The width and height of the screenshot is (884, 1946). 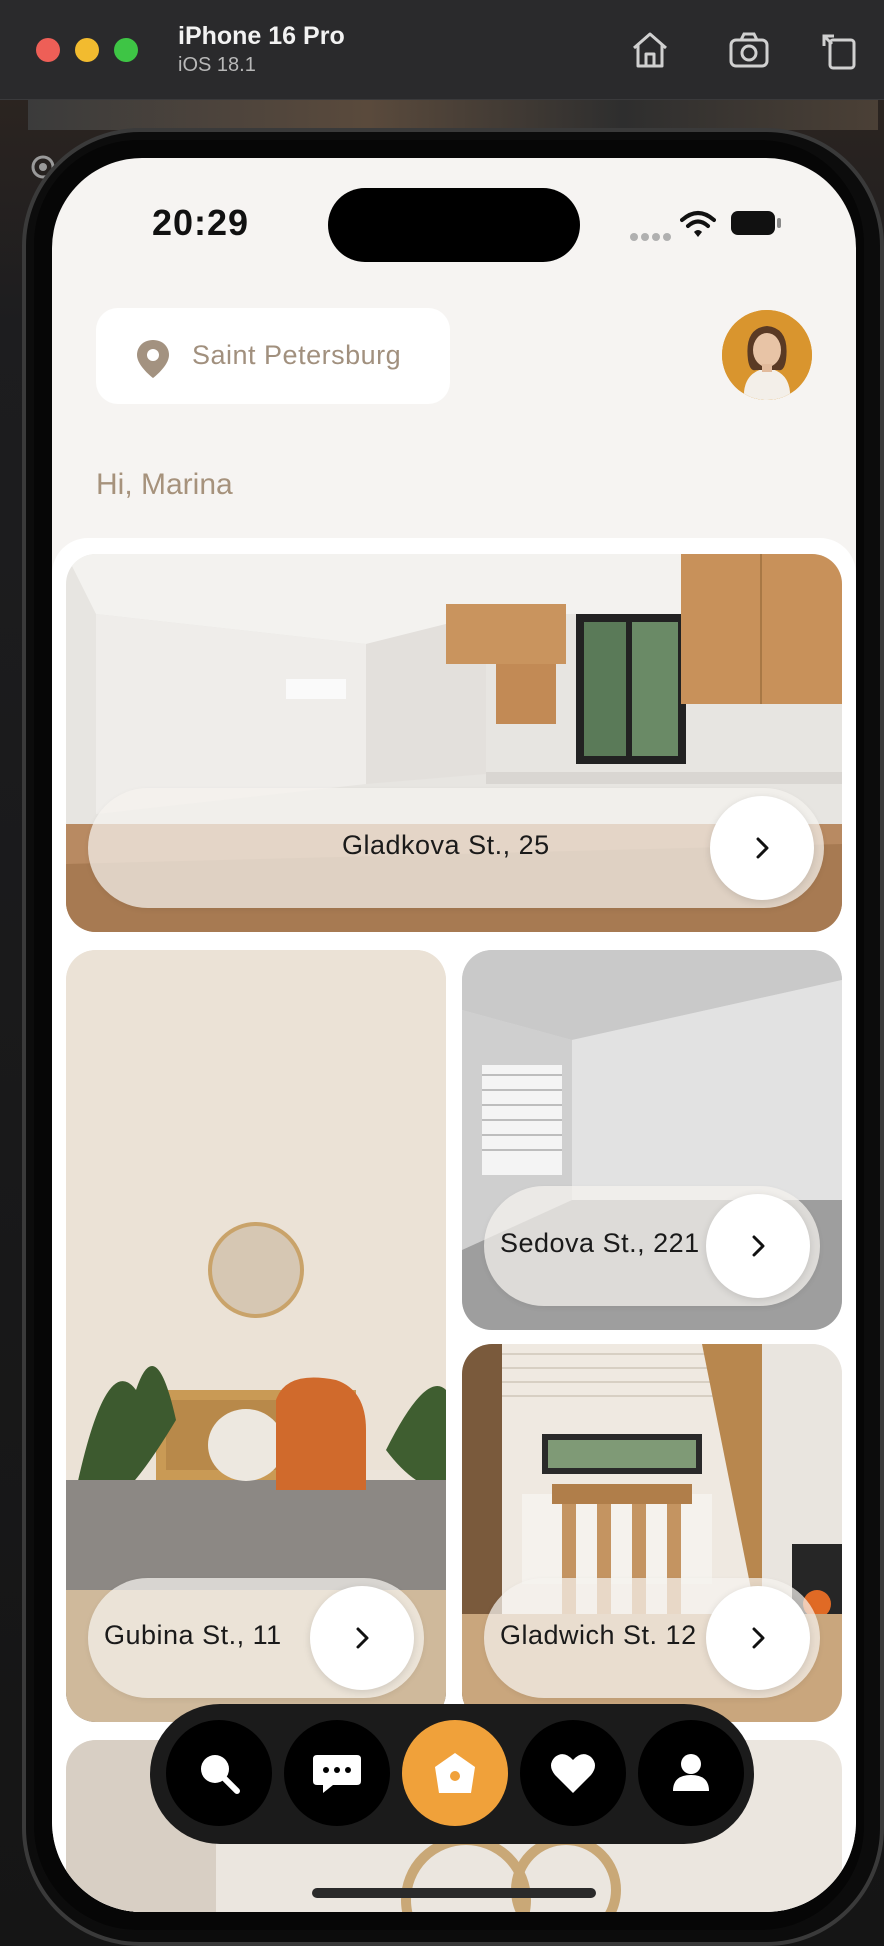 I want to click on map-pin-icon, so click(x=153, y=359).